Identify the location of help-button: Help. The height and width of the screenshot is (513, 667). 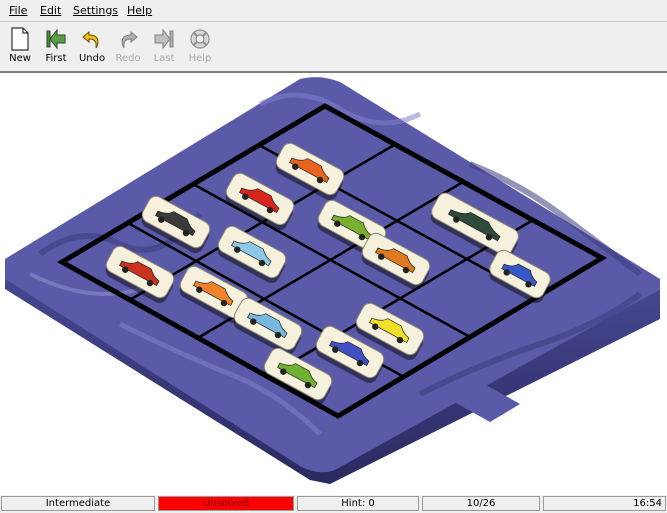
(200, 46).